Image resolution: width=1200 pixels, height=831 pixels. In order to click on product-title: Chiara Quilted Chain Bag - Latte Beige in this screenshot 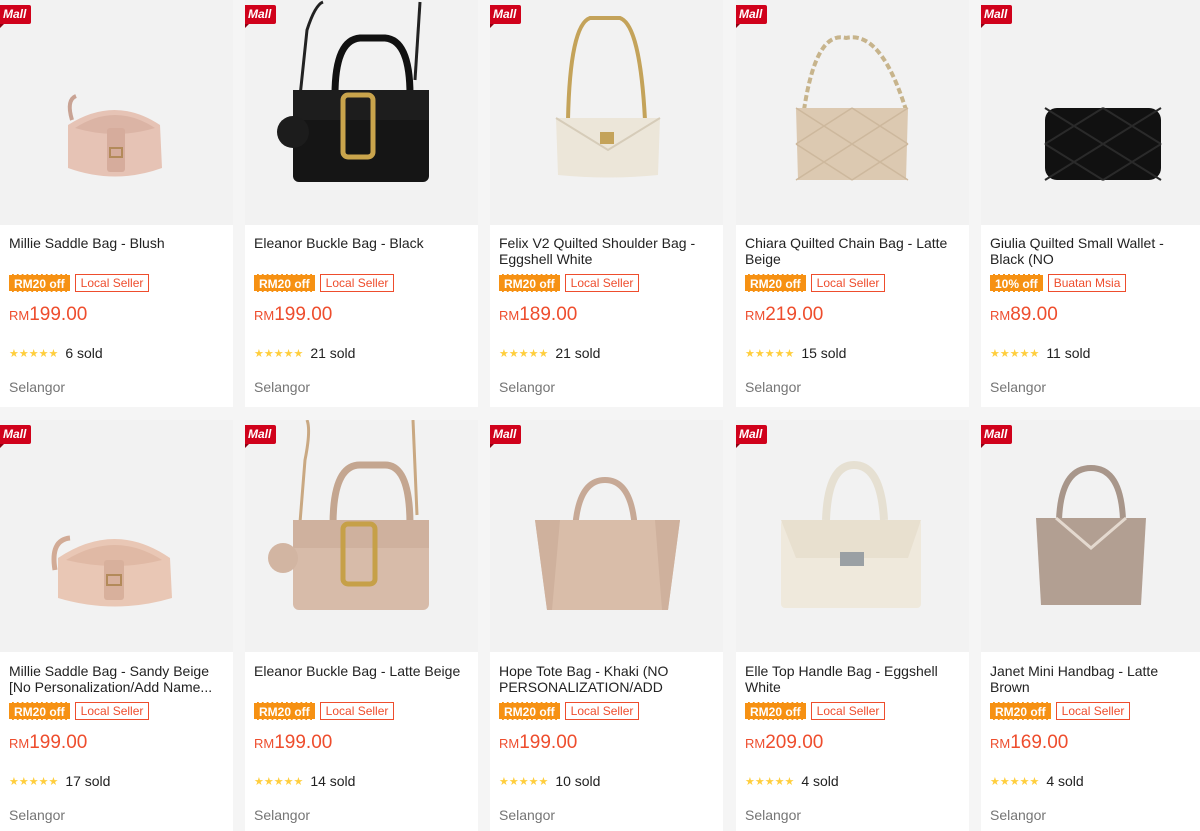, I will do `click(854, 251)`.